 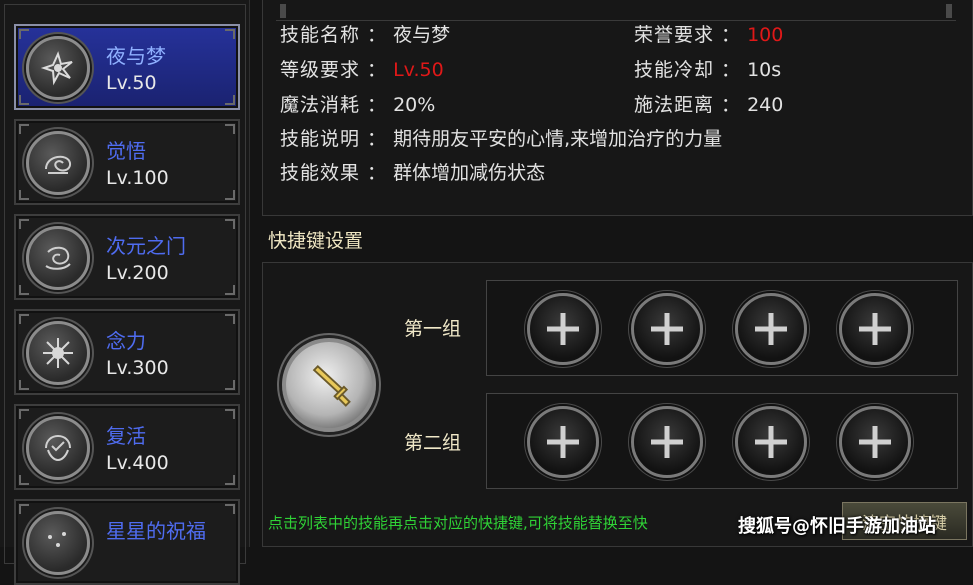 What do you see at coordinates (422, 35) in the screenshot?
I see `skill-name-value: 夜与梦` at bounding box center [422, 35].